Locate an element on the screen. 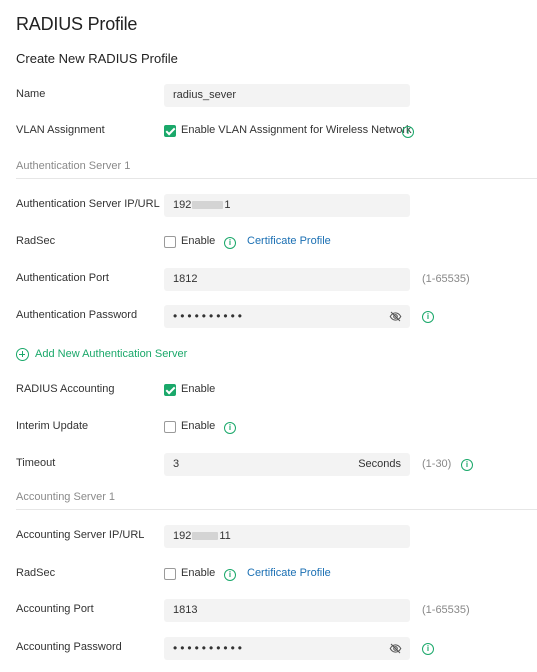 The width and height of the screenshot is (537, 672). name-row: Name radius_sever is located at coordinates (268, 96).